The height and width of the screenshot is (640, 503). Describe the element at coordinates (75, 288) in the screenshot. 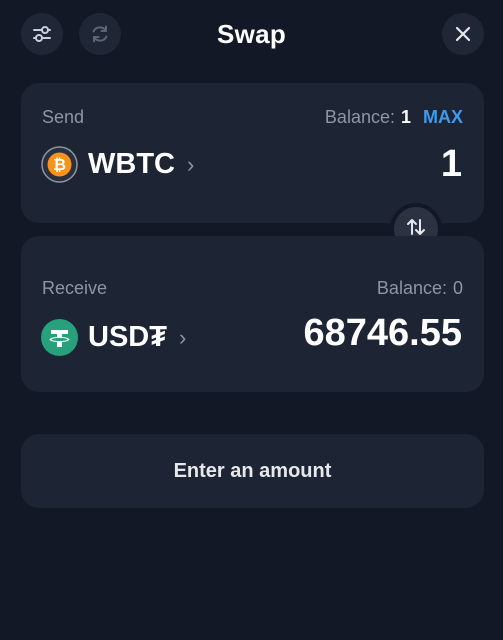

I see `receive-label: Receive` at that location.